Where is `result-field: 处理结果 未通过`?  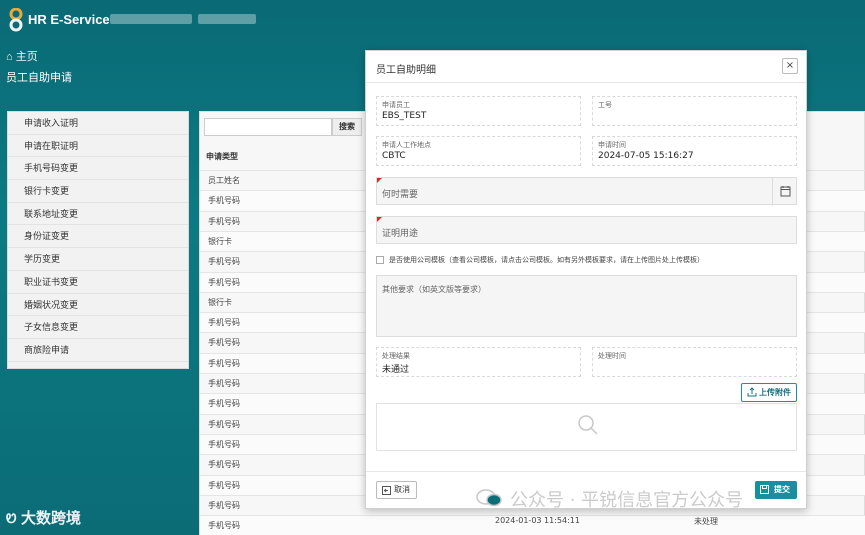
result-field: 处理结果 未通过 is located at coordinates (478, 362).